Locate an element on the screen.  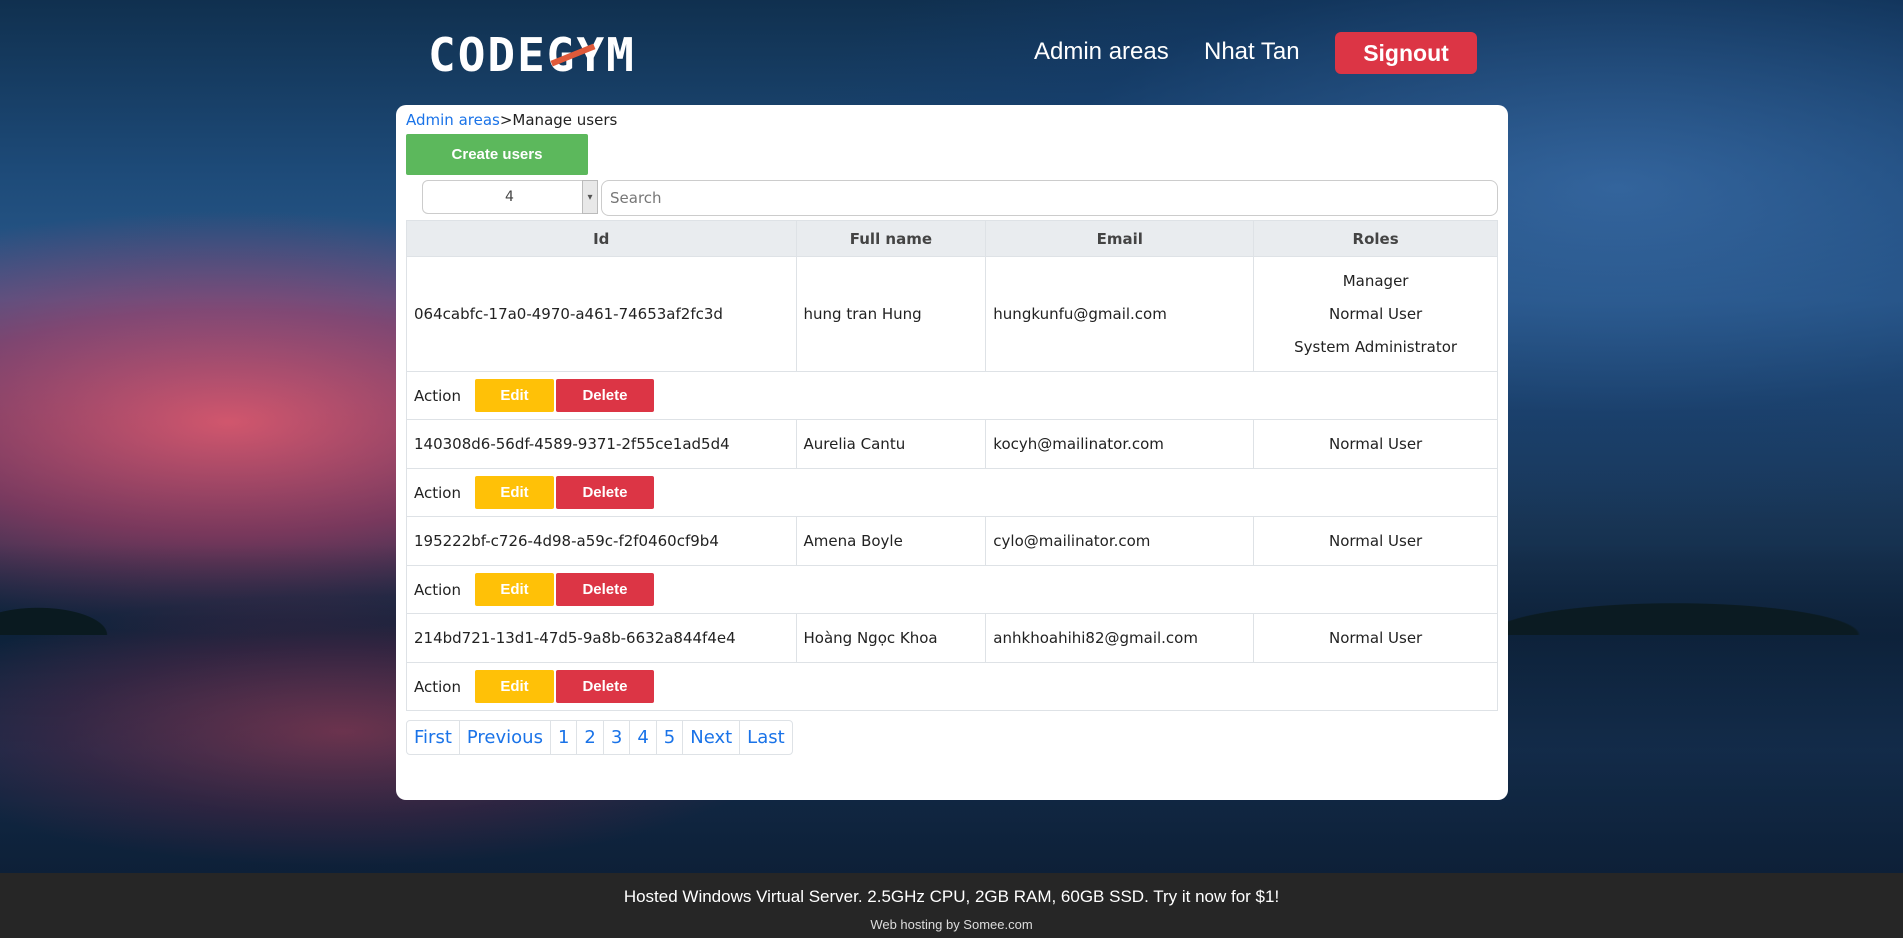
header: CODEGYM Admin areas Nhat Tan Signout is located at coordinates (951, 50).